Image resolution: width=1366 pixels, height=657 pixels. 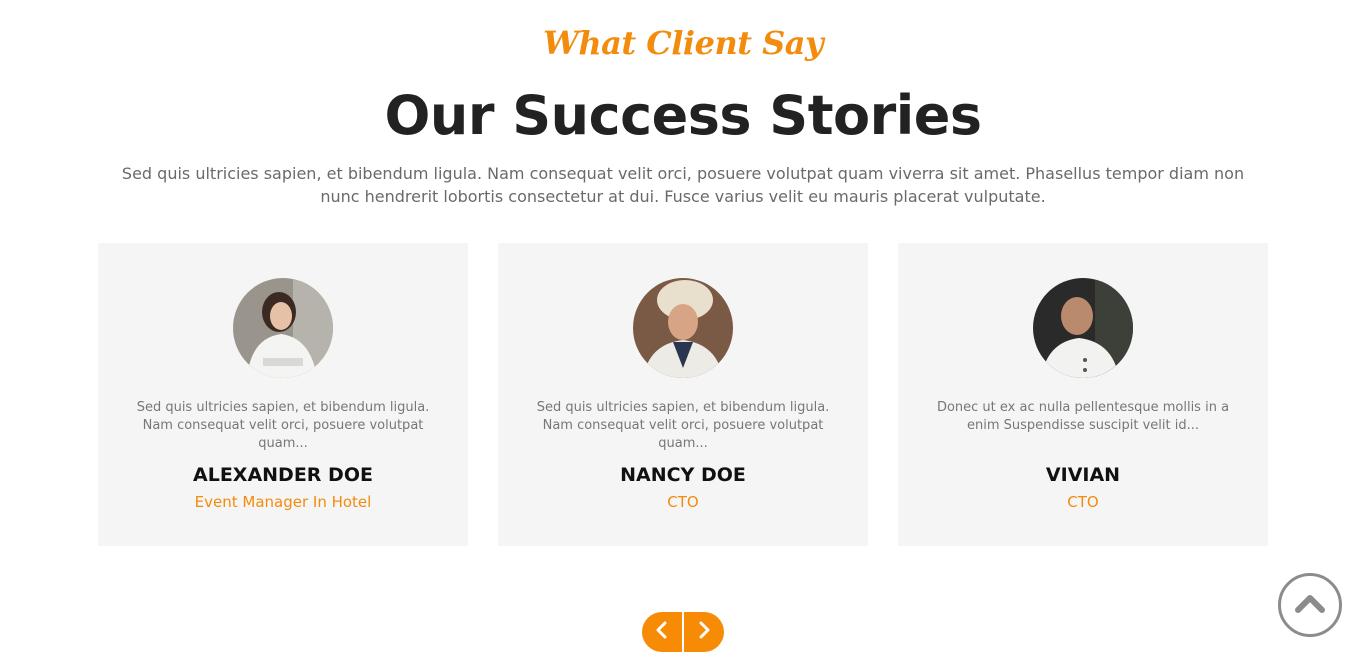 I want to click on carousel-next-button, so click(x=704, y=632).